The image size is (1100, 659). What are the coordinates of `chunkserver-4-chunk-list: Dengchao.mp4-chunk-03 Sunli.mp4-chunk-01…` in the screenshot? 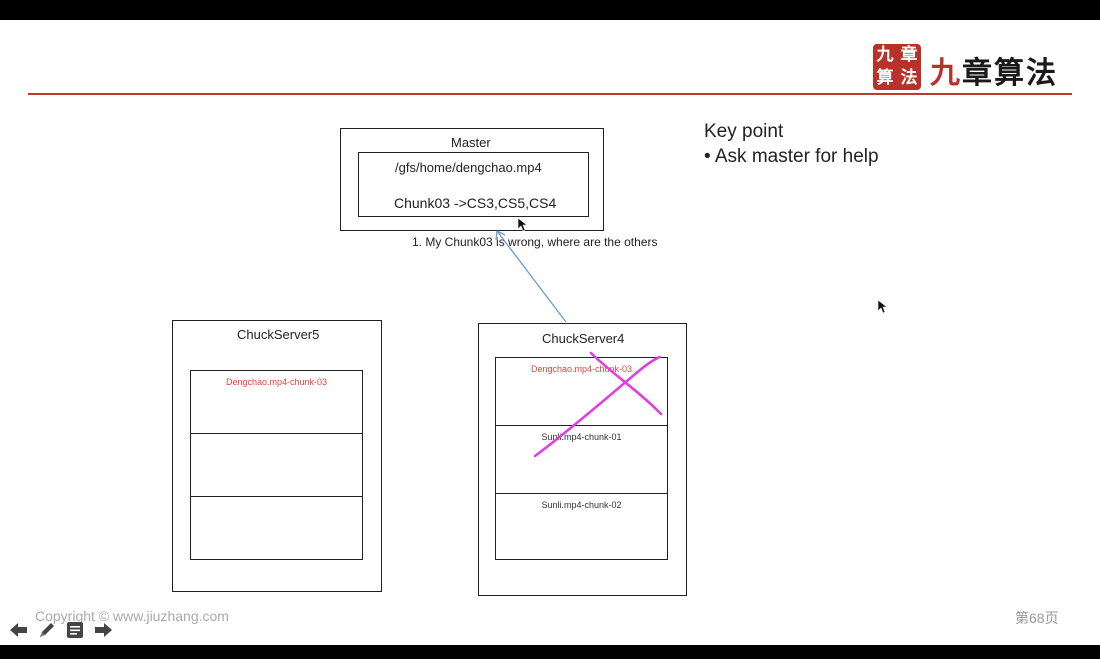 It's located at (581, 458).